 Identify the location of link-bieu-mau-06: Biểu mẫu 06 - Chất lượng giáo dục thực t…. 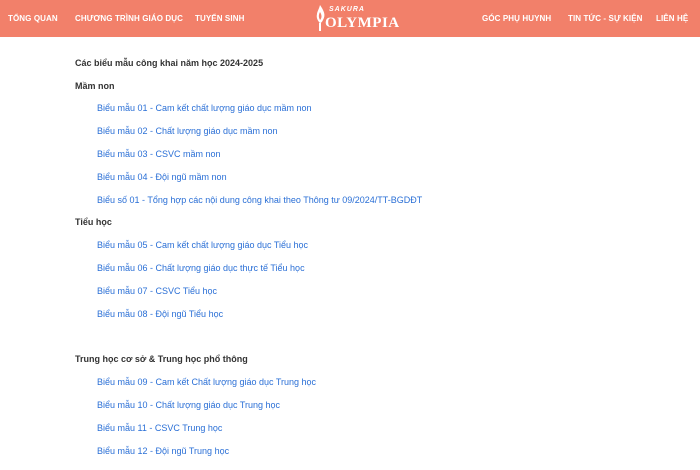
(201, 268).